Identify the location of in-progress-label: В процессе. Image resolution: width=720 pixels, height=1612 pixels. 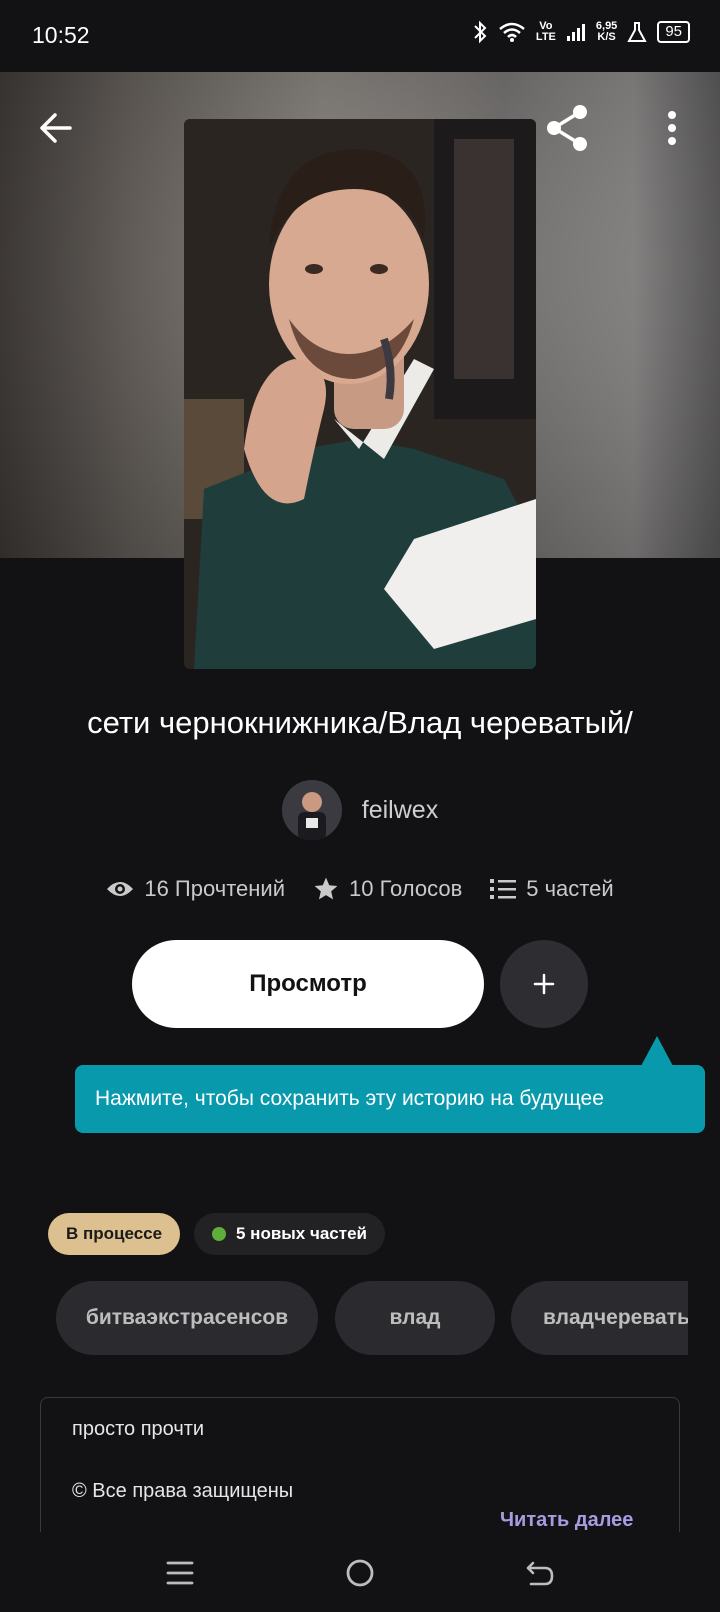
(114, 1233).